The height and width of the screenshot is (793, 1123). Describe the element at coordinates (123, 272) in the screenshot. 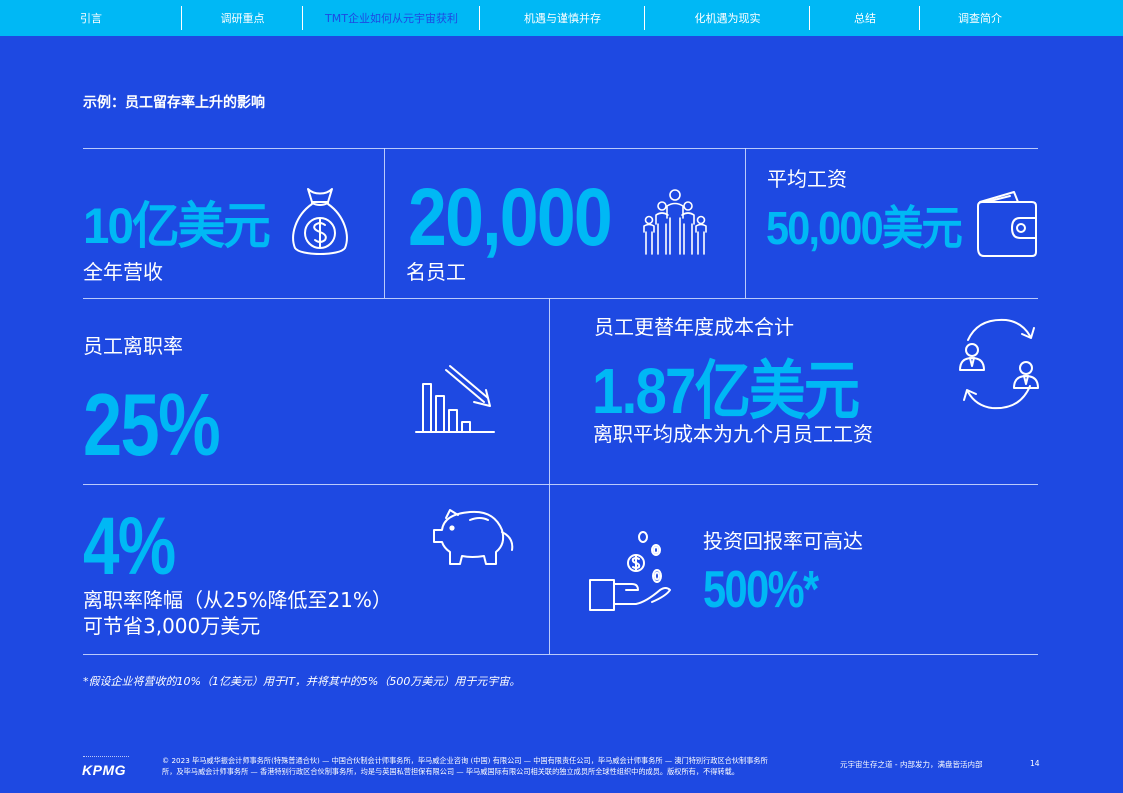

I see `revenue-label: 全年营收` at that location.